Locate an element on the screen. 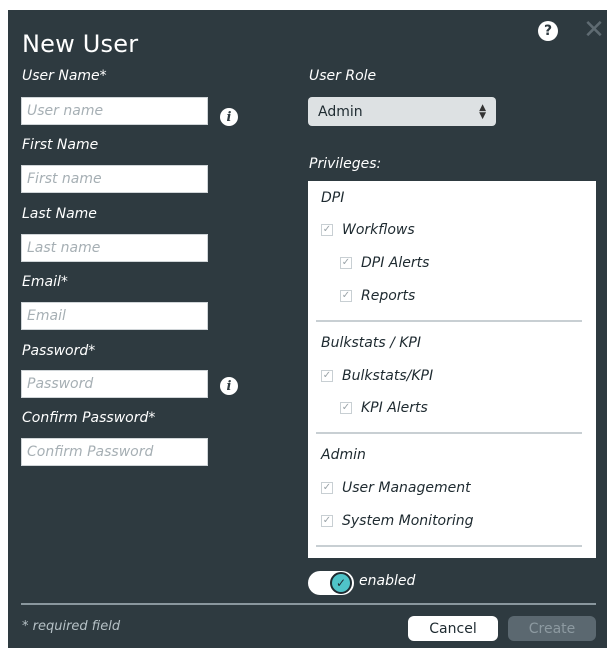  privilege-item-label: User Management is located at coordinates (406, 488).